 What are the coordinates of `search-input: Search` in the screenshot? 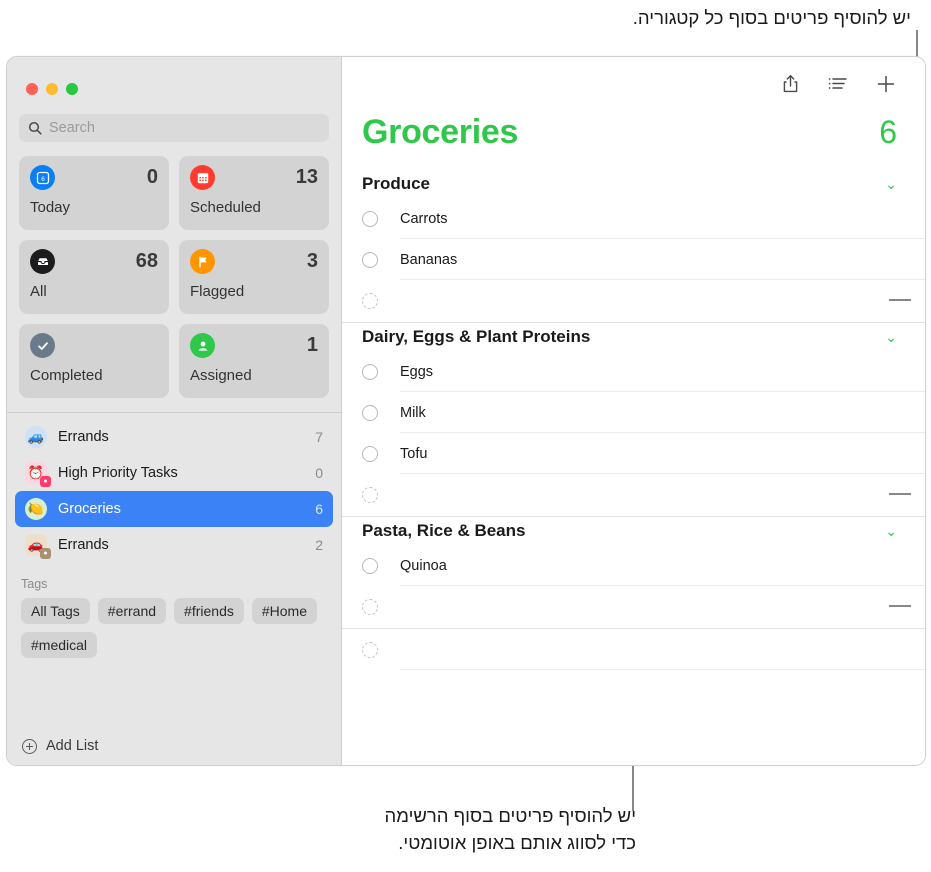 It's located at (174, 128).